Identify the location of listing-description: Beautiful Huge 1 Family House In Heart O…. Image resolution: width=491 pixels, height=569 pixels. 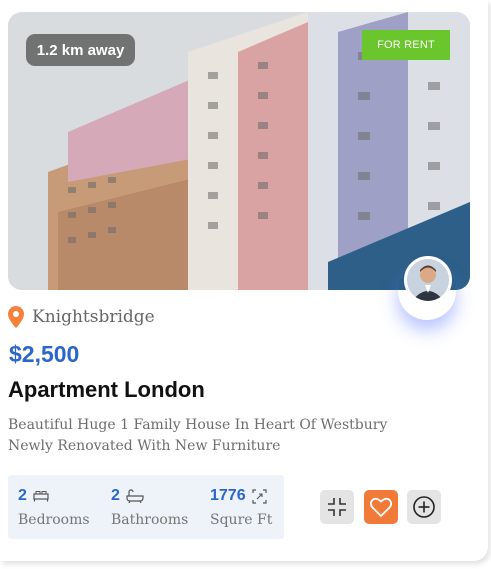
(198, 435).